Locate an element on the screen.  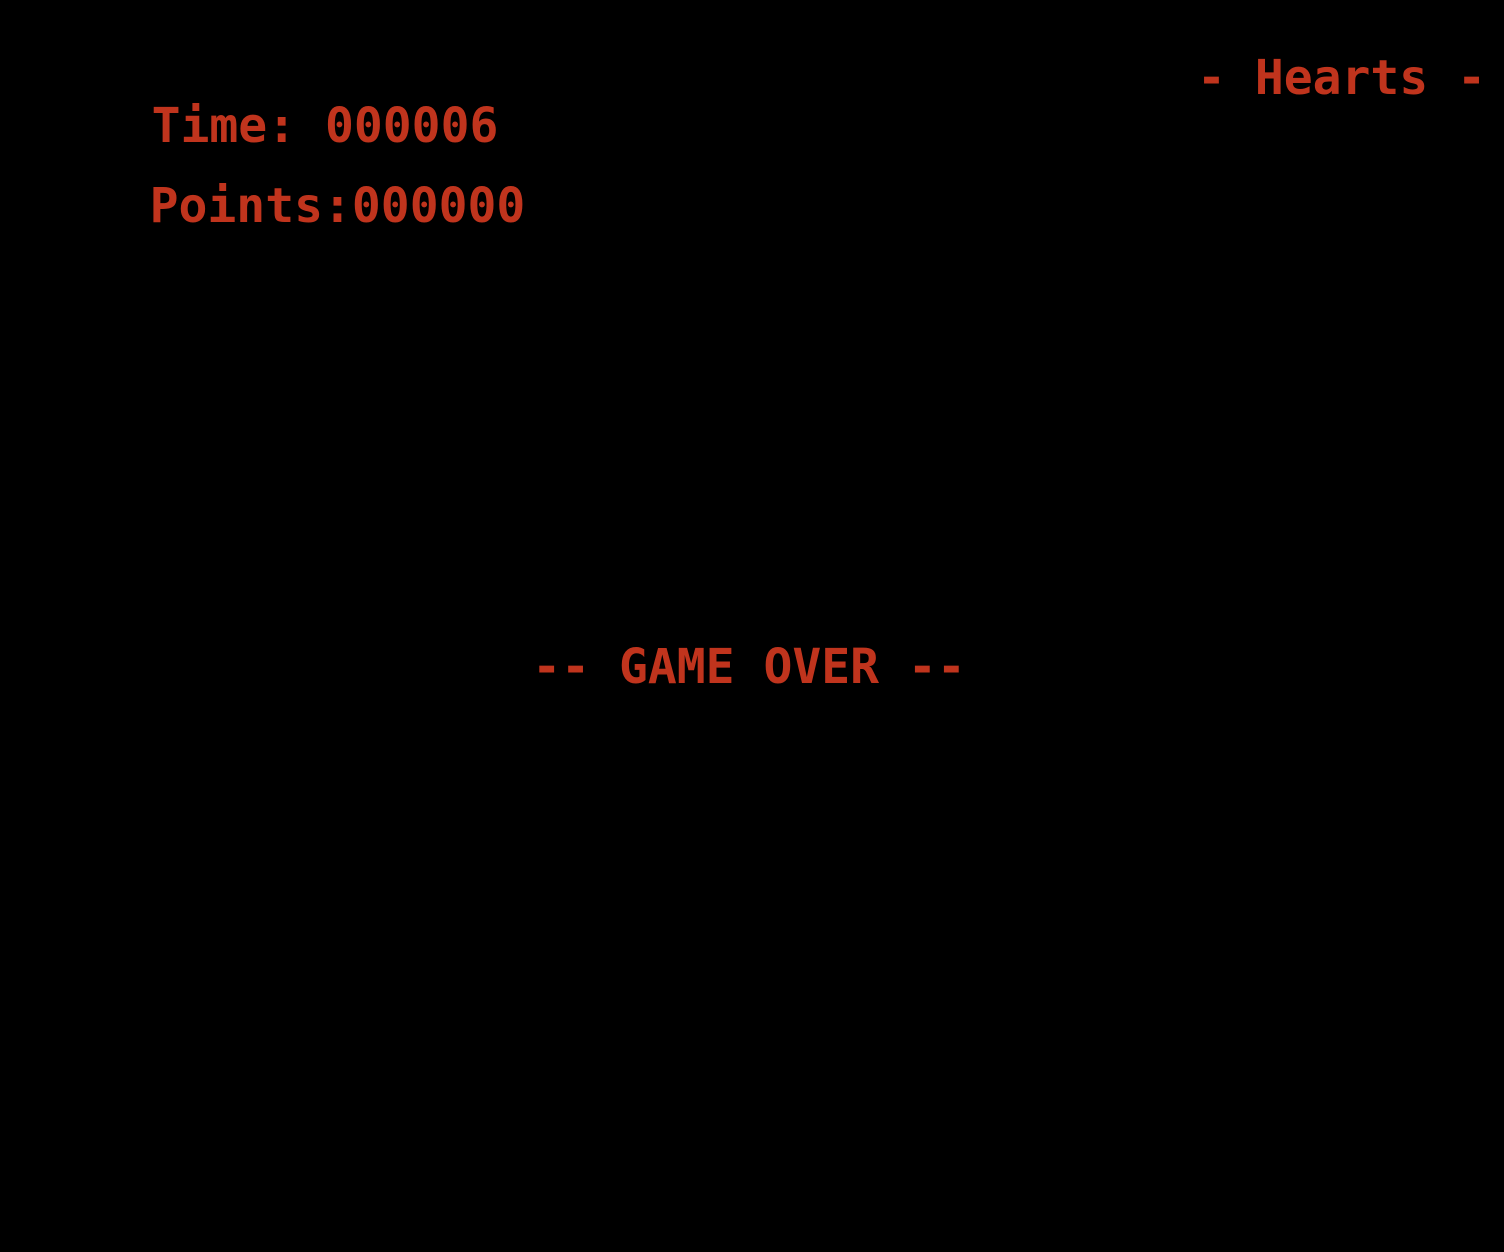
hearts-label: - Hearts - is located at coordinates (1341, 78).